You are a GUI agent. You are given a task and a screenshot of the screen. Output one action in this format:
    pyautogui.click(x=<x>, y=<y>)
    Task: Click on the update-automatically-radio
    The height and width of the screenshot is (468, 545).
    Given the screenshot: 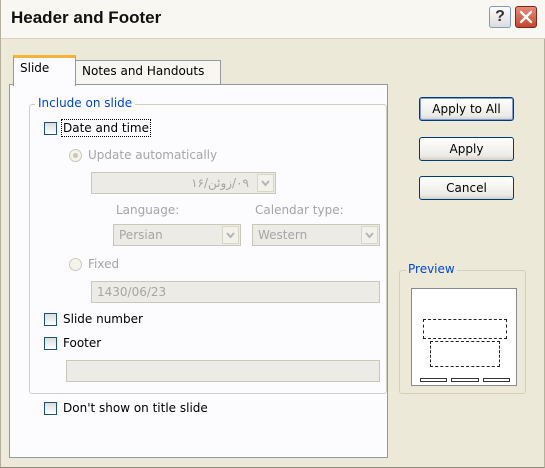 What is the action you would take?
    pyautogui.click(x=75, y=155)
    